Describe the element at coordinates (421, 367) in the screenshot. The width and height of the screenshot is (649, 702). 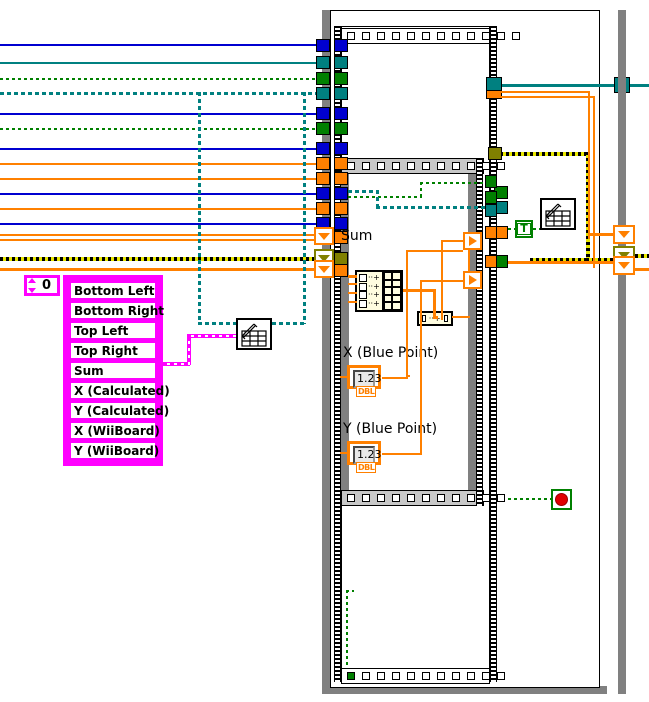
I see `wire-arrow-down` at that location.